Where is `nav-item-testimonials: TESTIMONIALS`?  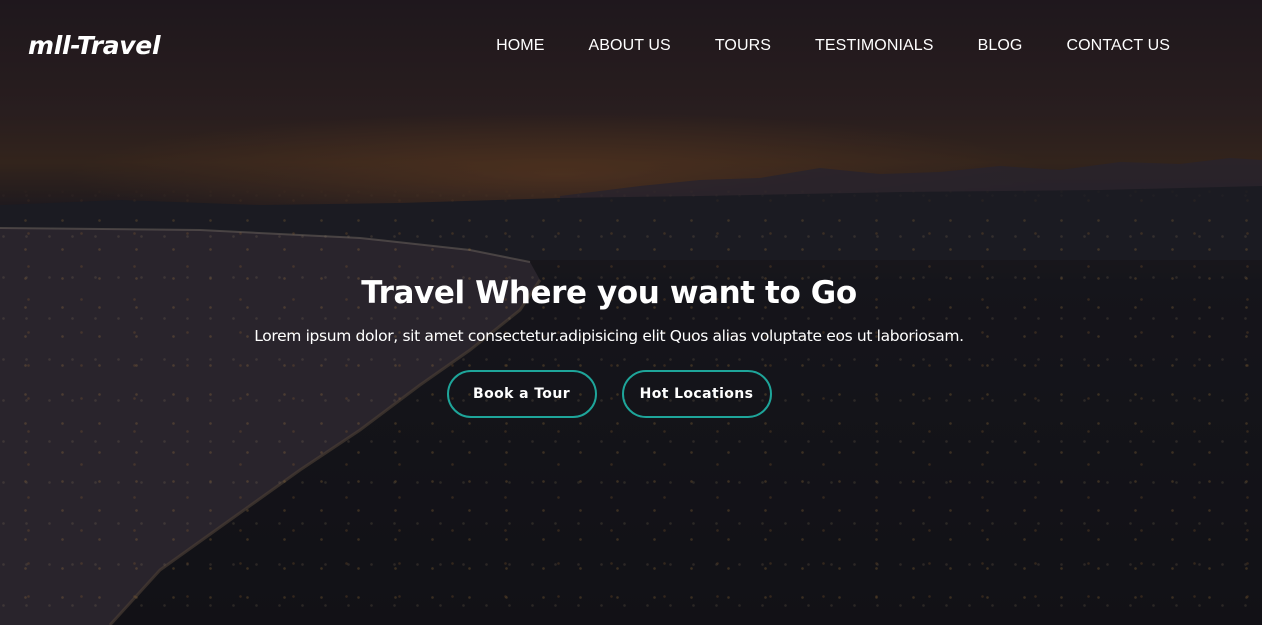
nav-item-testimonials: TESTIMONIALS is located at coordinates (874, 46).